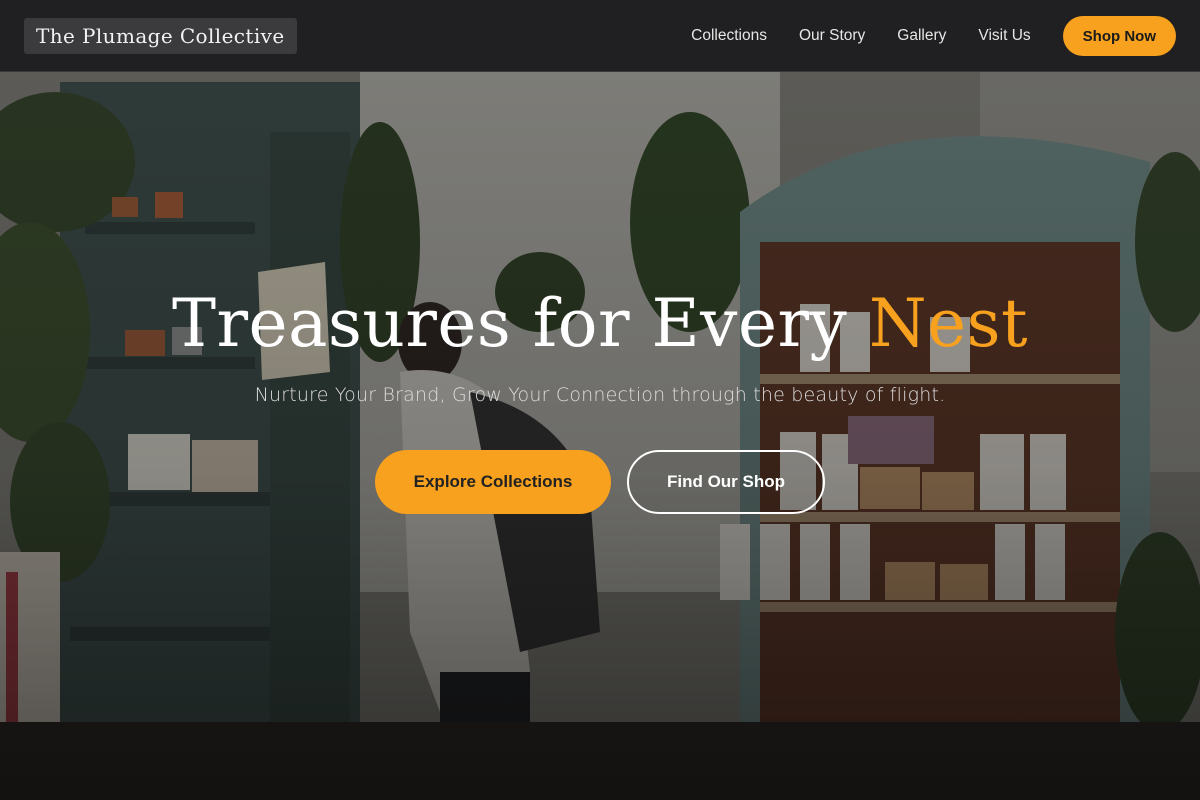  What do you see at coordinates (726, 482) in the screenshot?
I see `find-our-shop-button: Find Our Shop` at bounding box center [726, 482].